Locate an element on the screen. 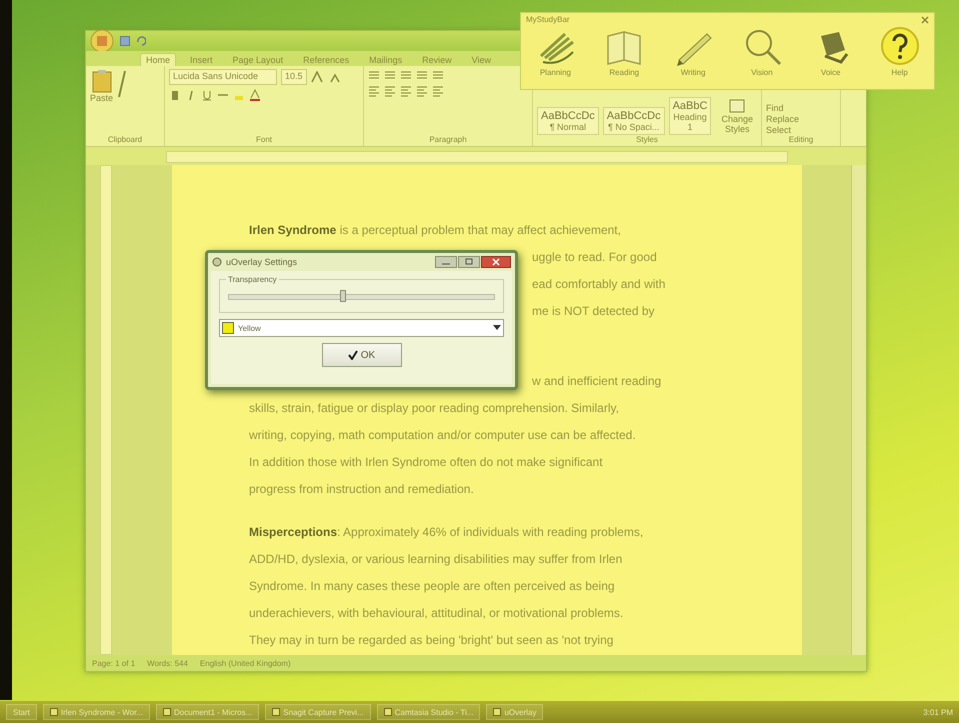 This screenshot has height=723, width=959. style-gallery-item: AaBbCcDc ¶ Normal is located at coordinates (568, 121).